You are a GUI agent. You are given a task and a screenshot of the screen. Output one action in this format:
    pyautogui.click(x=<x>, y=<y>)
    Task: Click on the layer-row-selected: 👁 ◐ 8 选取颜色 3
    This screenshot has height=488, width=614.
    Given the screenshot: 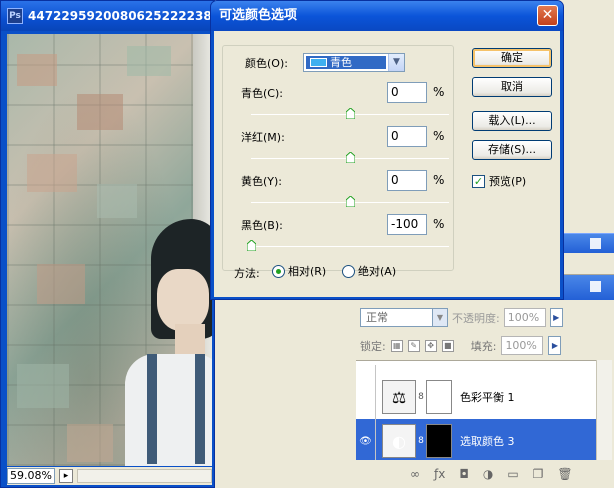 What is the action you would take?
    pyautogui.click(x=476, y=441)
    